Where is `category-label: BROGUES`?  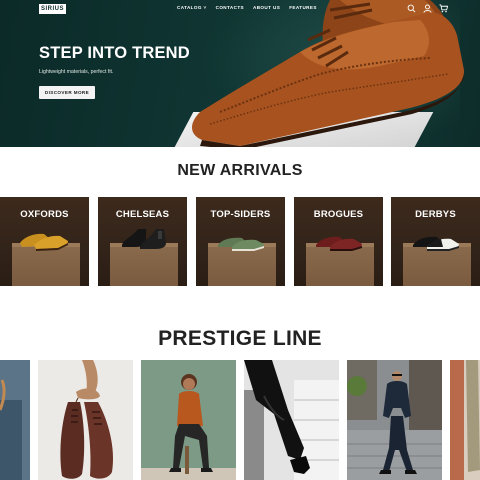
category-label: BROGUES is located at coordinates (338, 214).